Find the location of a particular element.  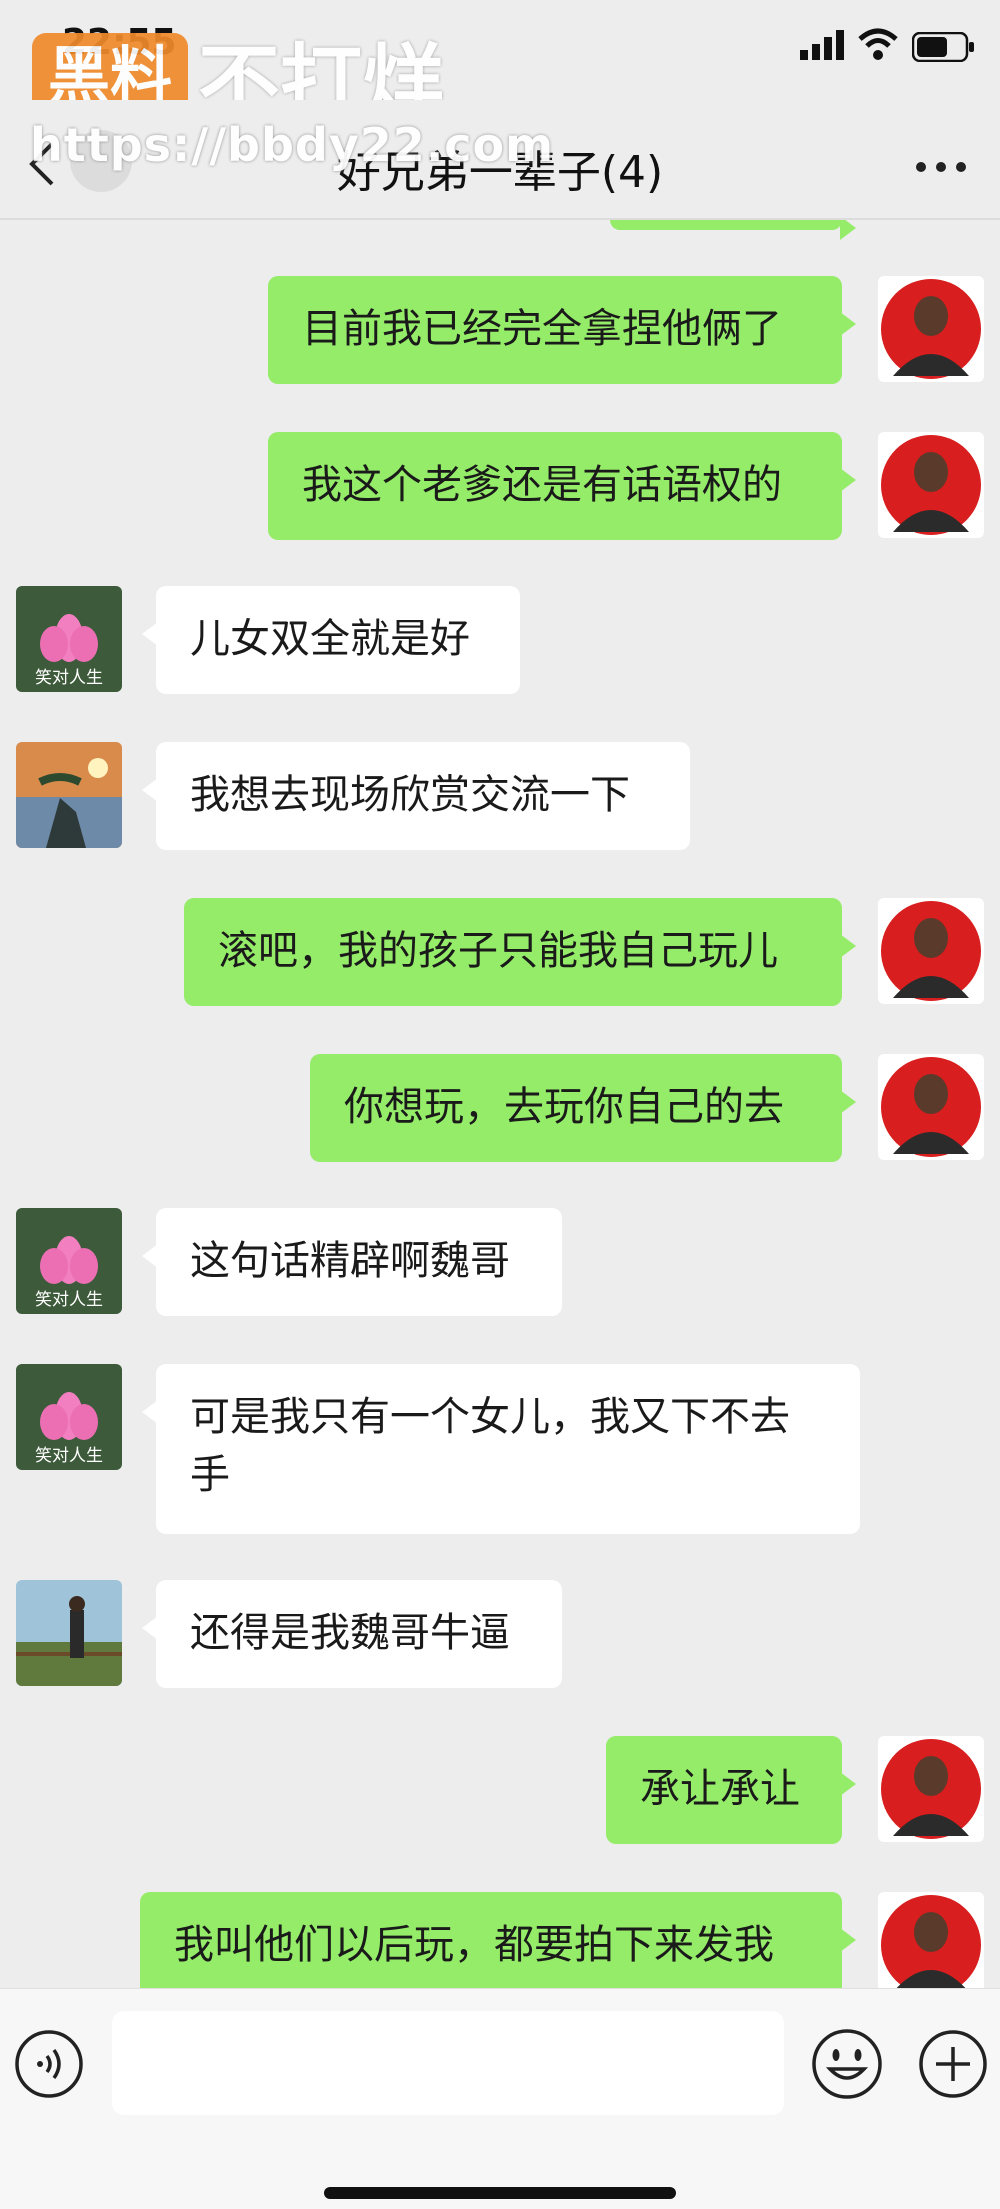

message-bubble: 这句话精辟啊魏哥 is located at coordinates (352, 1262).